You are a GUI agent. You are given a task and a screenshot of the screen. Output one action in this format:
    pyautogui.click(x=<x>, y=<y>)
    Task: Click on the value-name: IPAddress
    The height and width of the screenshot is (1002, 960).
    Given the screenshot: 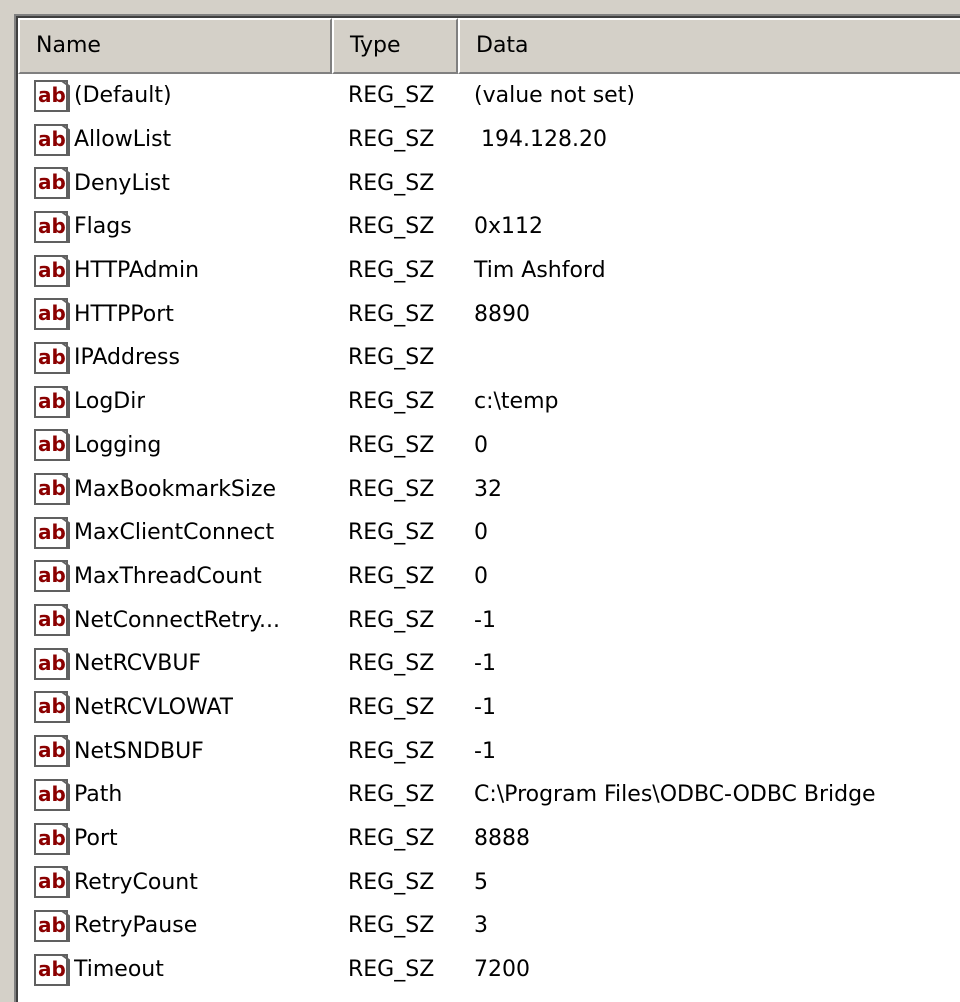 What is the action you would take?
    pyautogui.click(x=127, y=358)
    